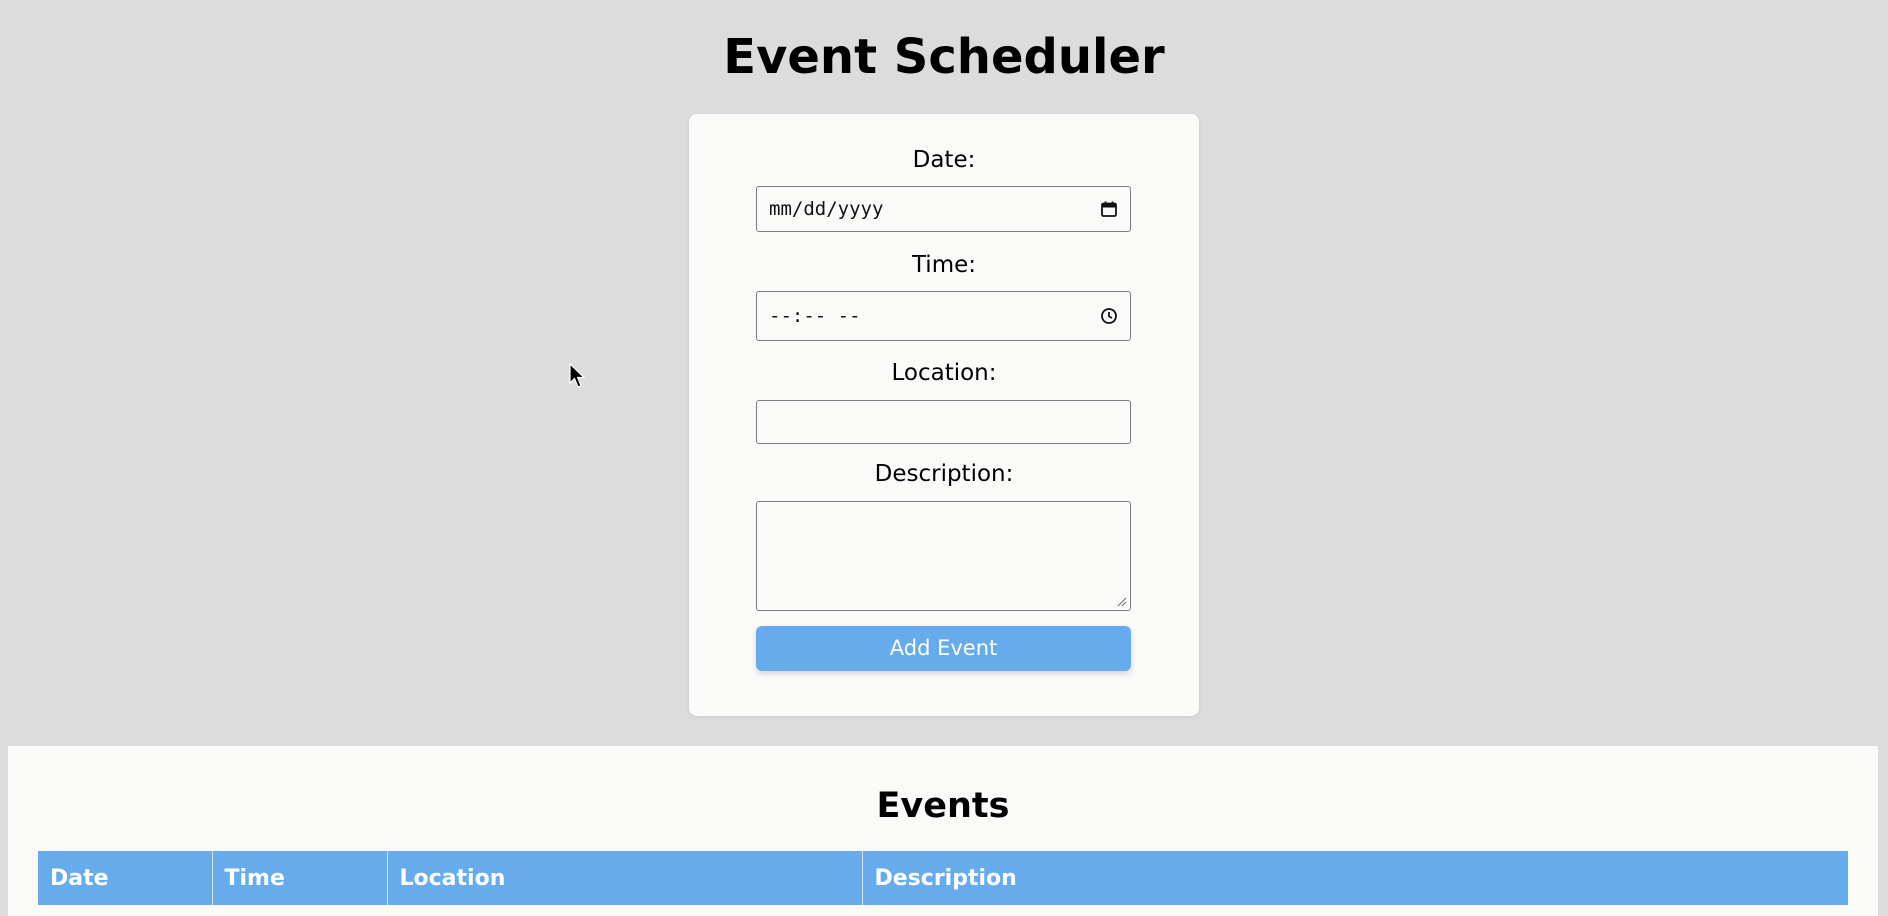  What do you see at coordinates (125, 878) in the screenshot?
I see `column-header-date: Date` at bounding box center [125, 878].